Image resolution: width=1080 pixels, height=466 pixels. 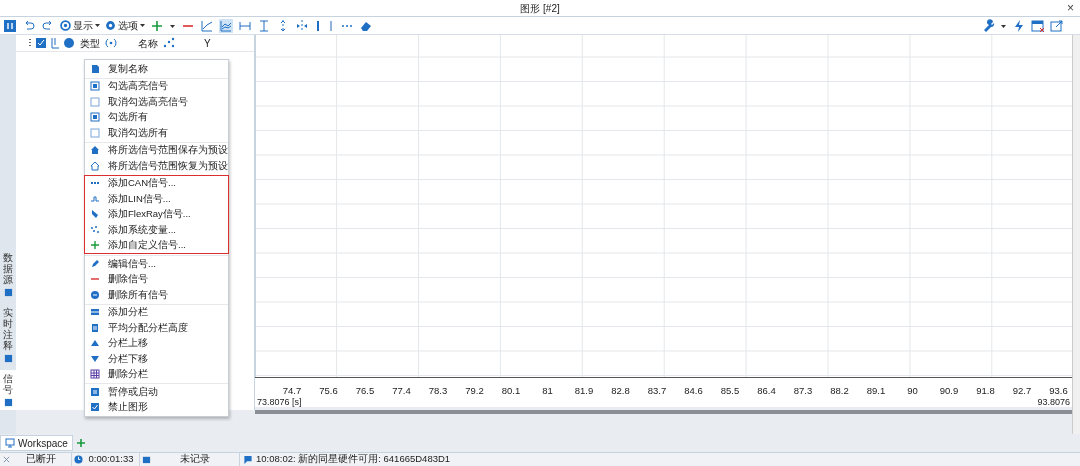 I want to click on axis-tick-label: 89.1, so click(x=876, y=391).